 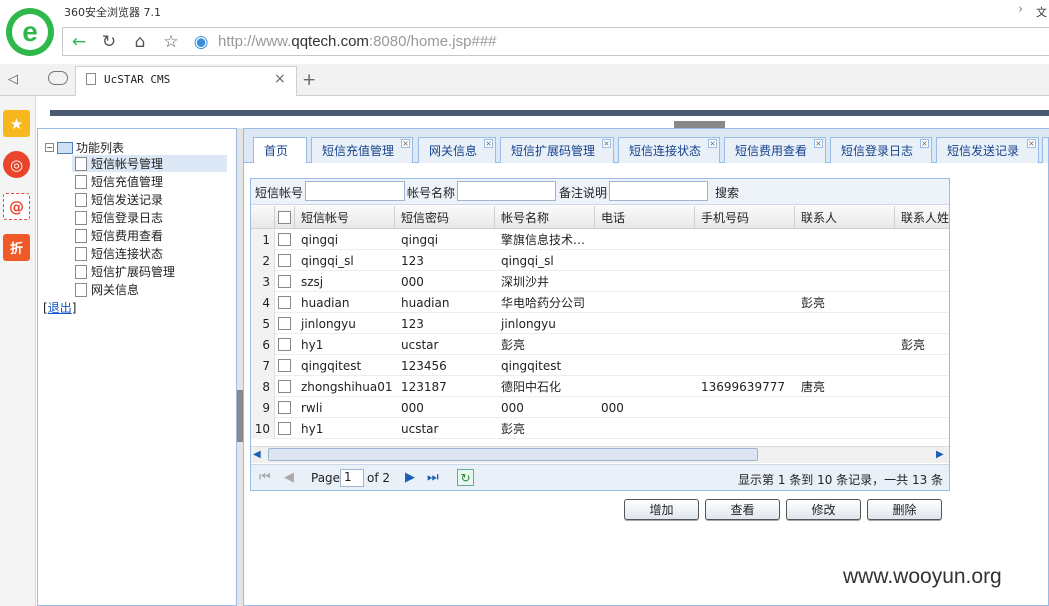 I want to click on doc-icon, so click(x=81, y=163).